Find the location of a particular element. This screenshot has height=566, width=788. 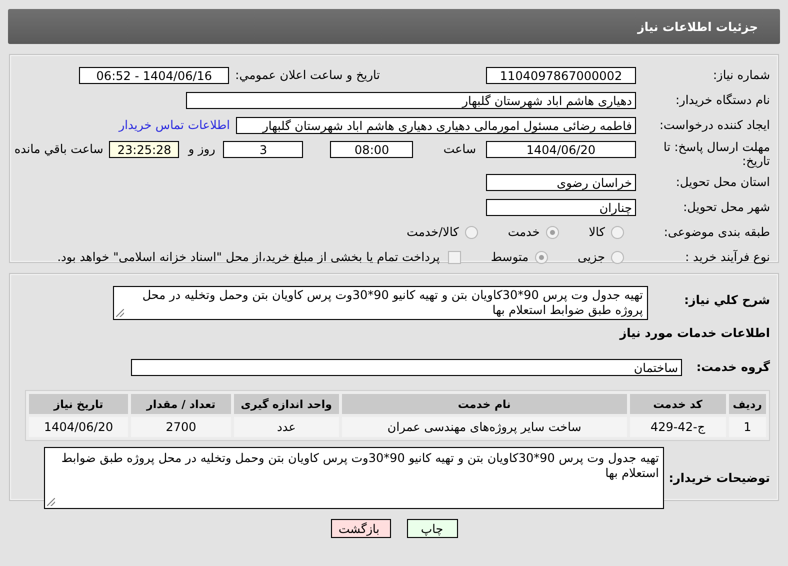

days-field: 3 is located at coordinates (263, 149).